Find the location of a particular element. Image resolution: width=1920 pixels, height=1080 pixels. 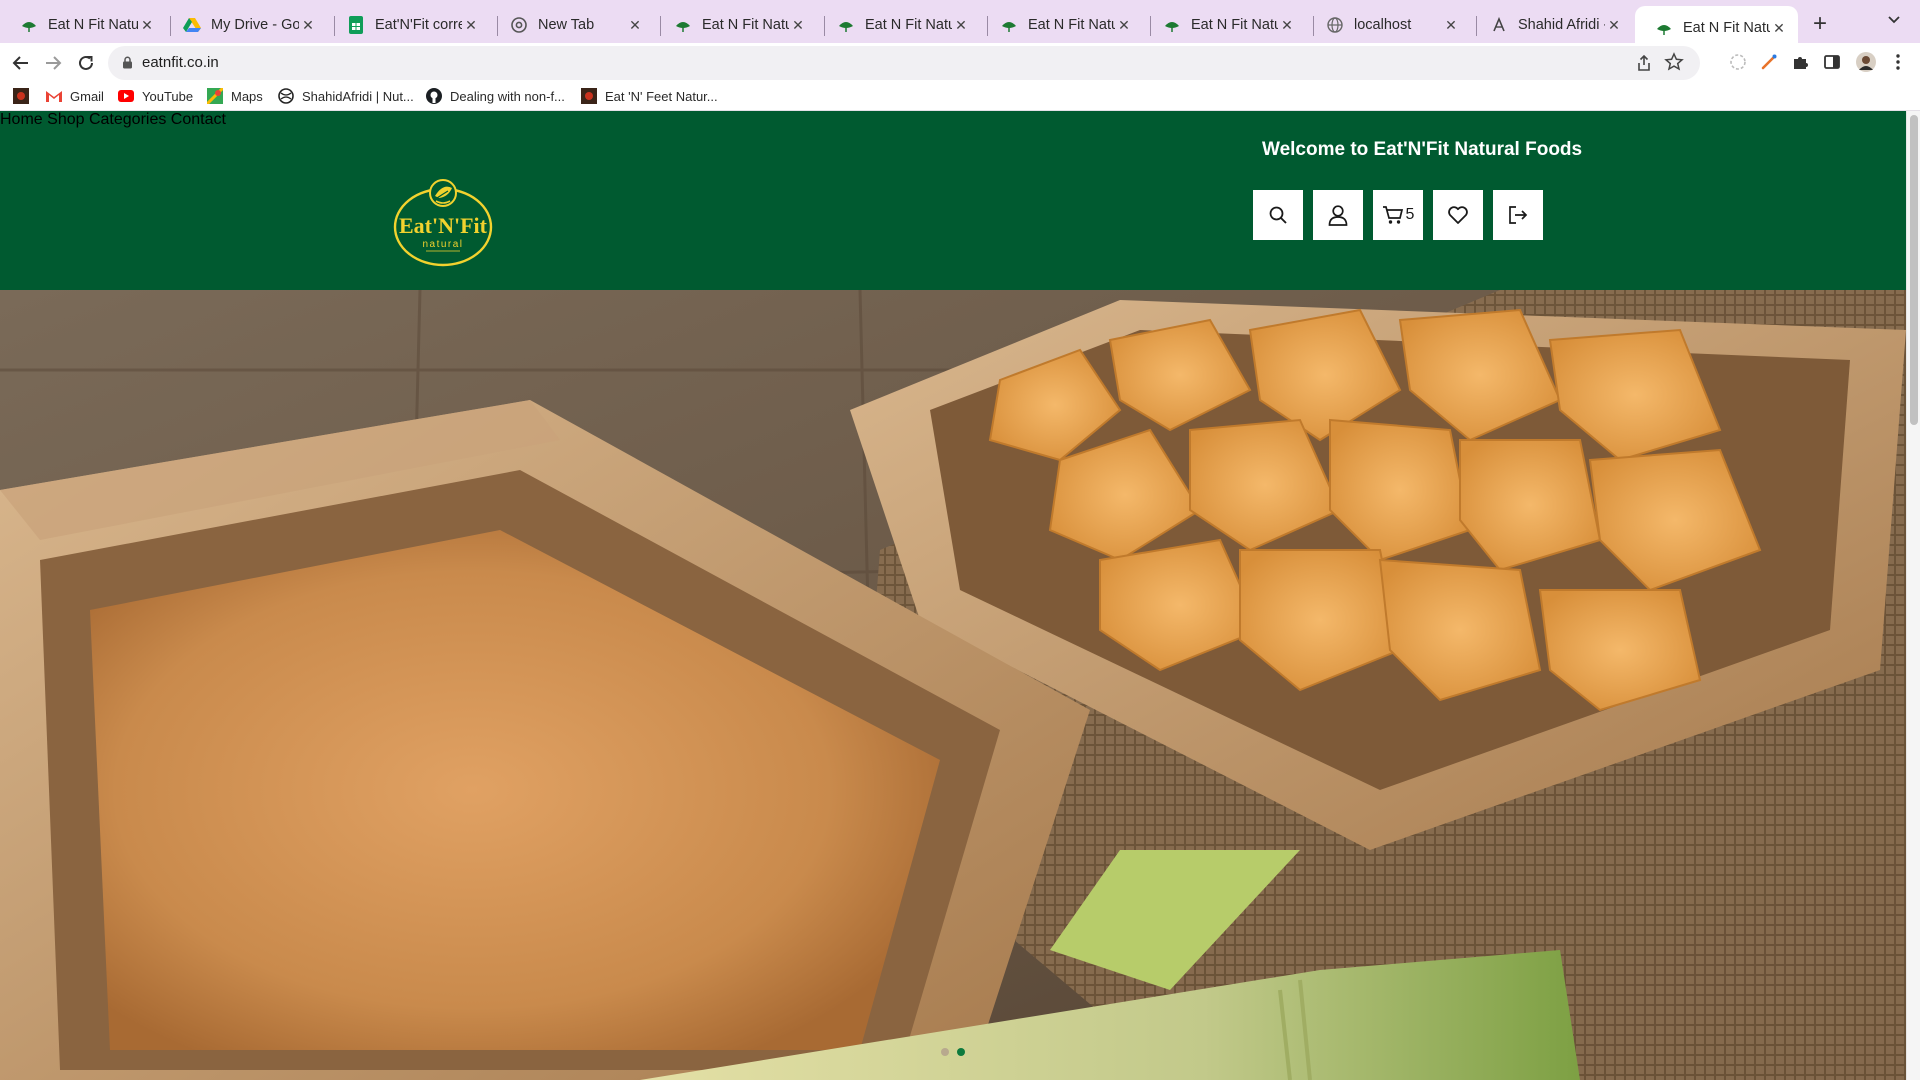

signature-icon is located at coordinates (1499, 25).